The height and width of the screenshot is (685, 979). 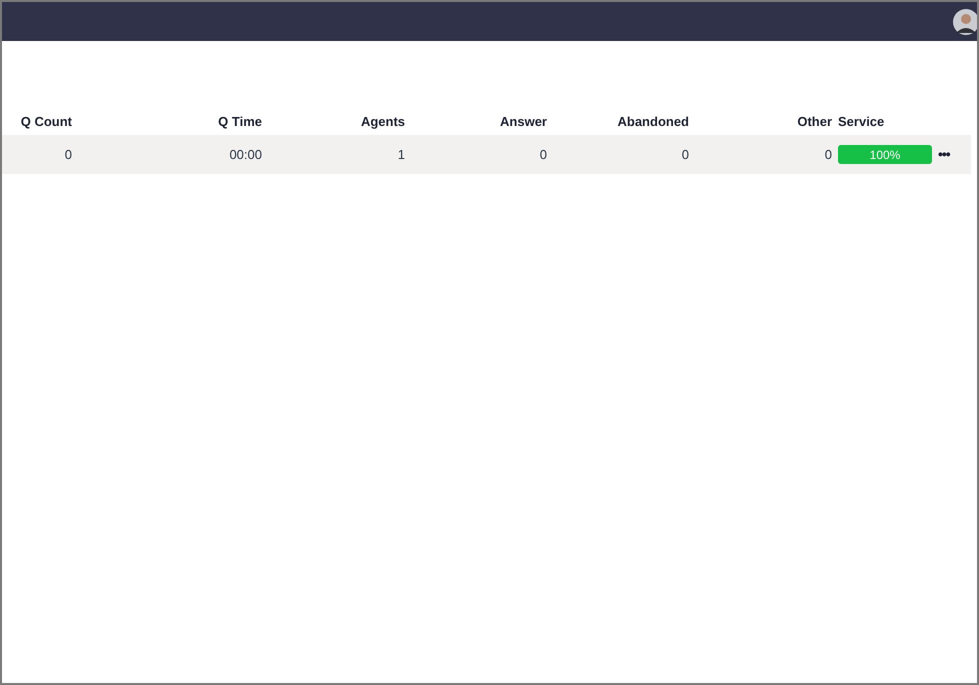 What do you see at coordinates (814, 122) in the screenshot?
I see `column-header: Other` at bounding box center [814, 122].